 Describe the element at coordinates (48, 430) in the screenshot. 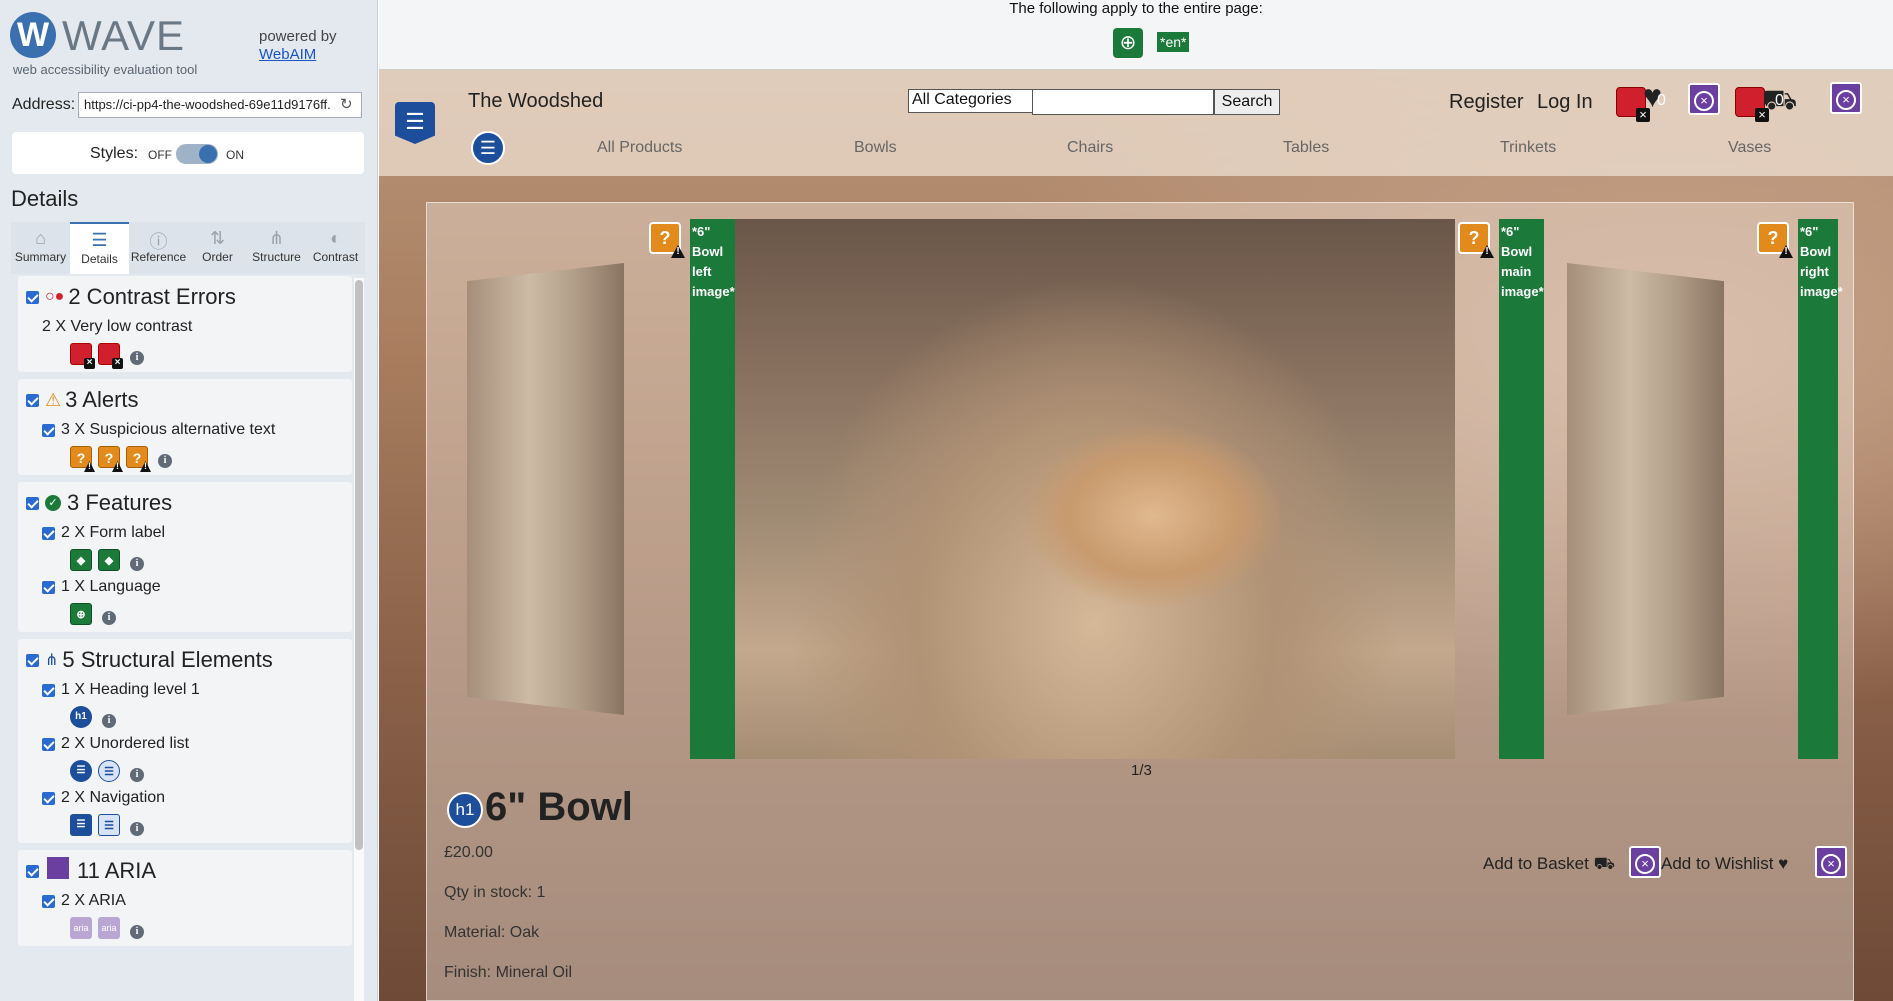

I see `suspicious-alt-checkbox` at that location.